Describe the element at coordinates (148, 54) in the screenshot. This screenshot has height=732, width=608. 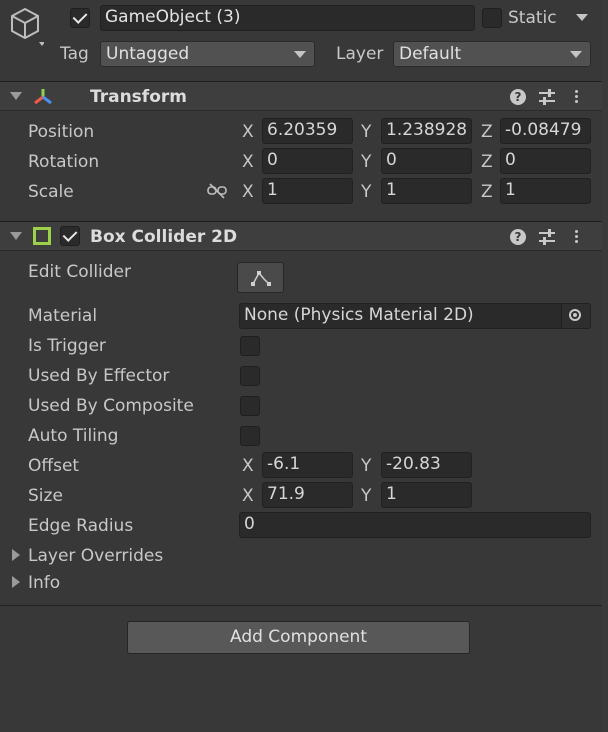
I see `tag-value: Untagged` at that location.